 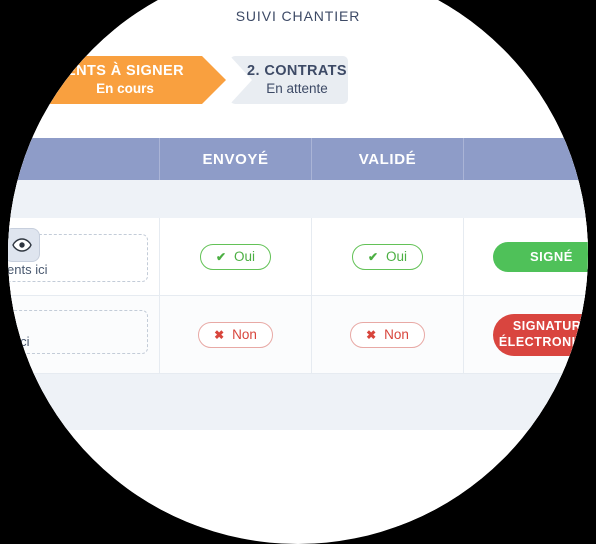 What do you see at coordinates (543, 341) in the screenshot?
I see `button-label-line2: ÉLECTRONIQUE` at bounding box center [543, 341].